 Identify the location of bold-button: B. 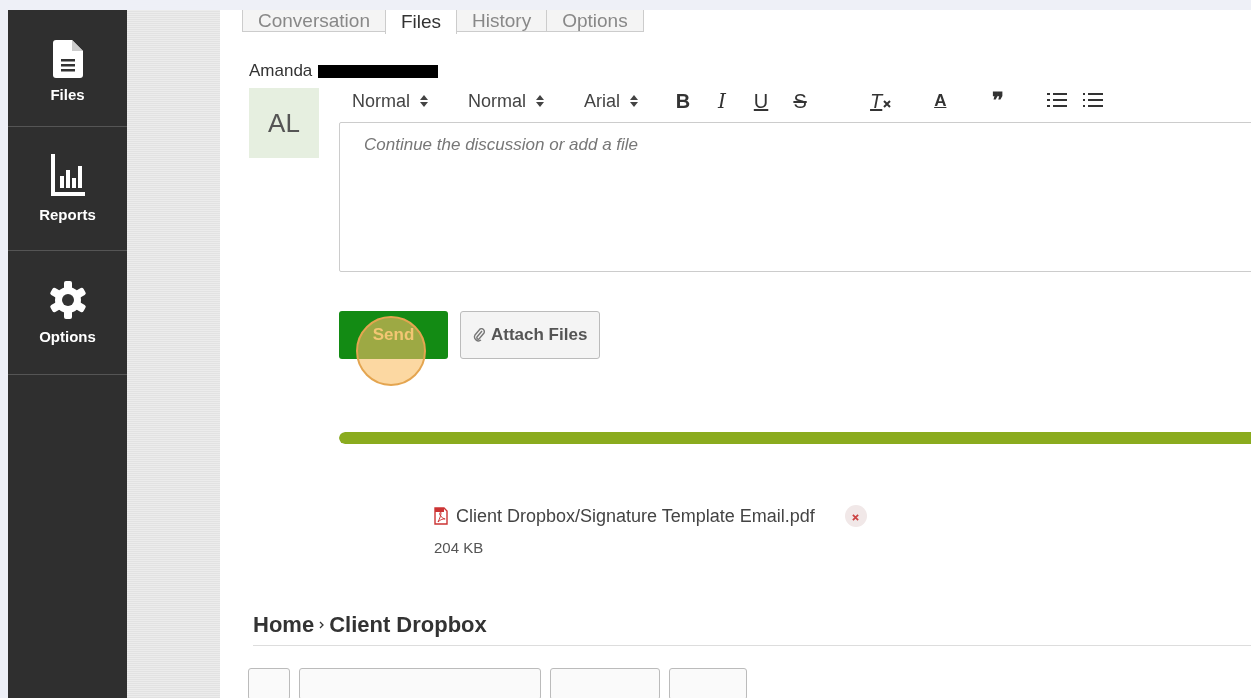
(683, 101).